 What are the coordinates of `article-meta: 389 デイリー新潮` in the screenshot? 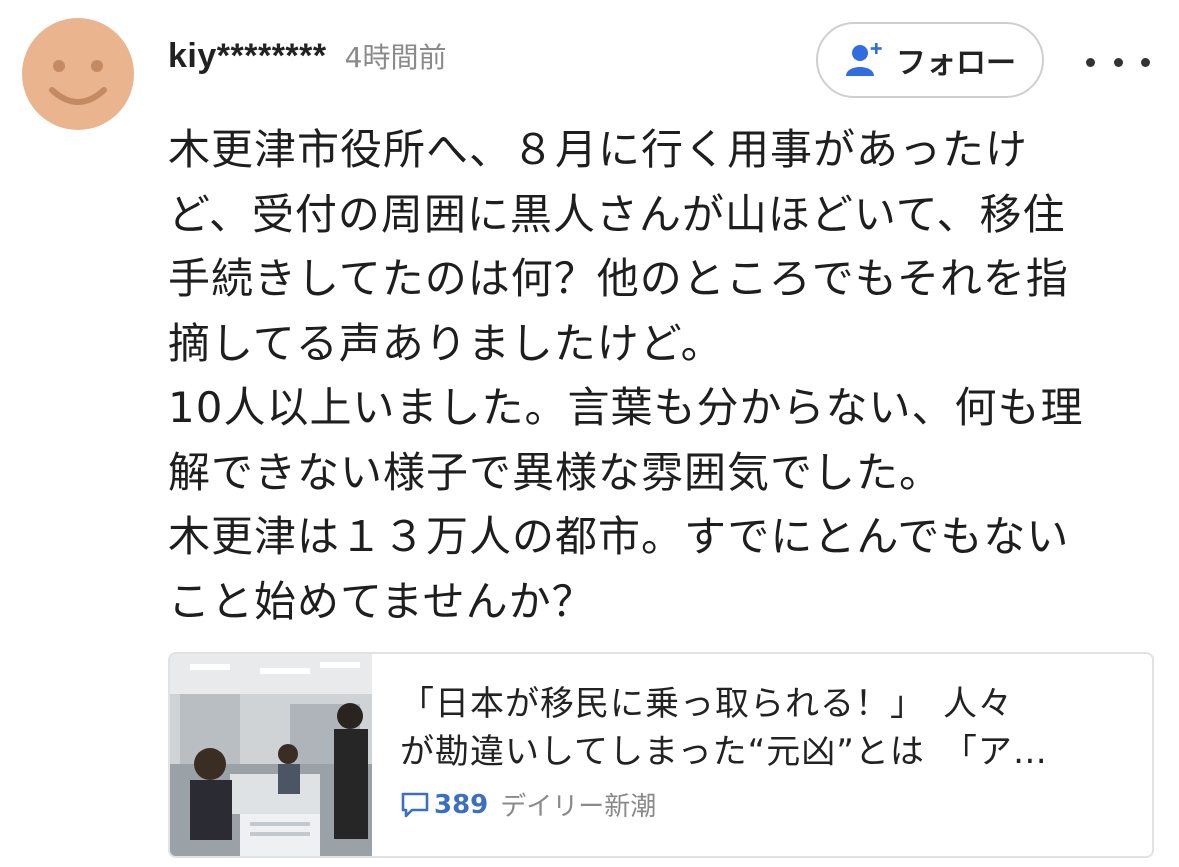 It's located at (528, 804).